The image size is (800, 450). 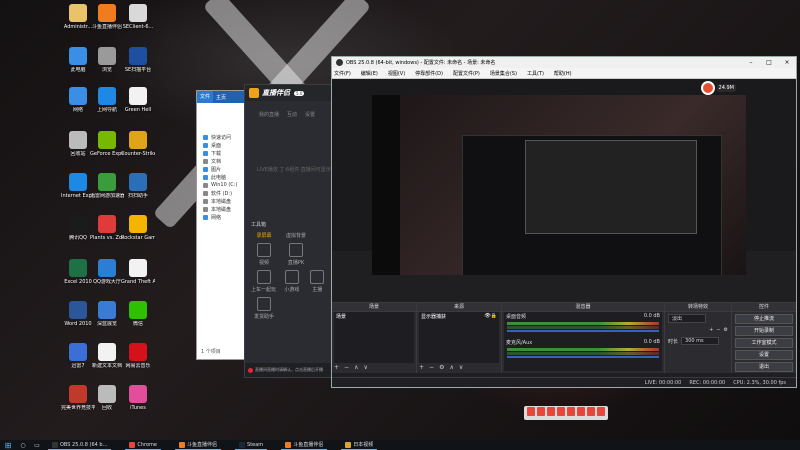 I want to click on keyboard-icon, so click(x=571, y=411).